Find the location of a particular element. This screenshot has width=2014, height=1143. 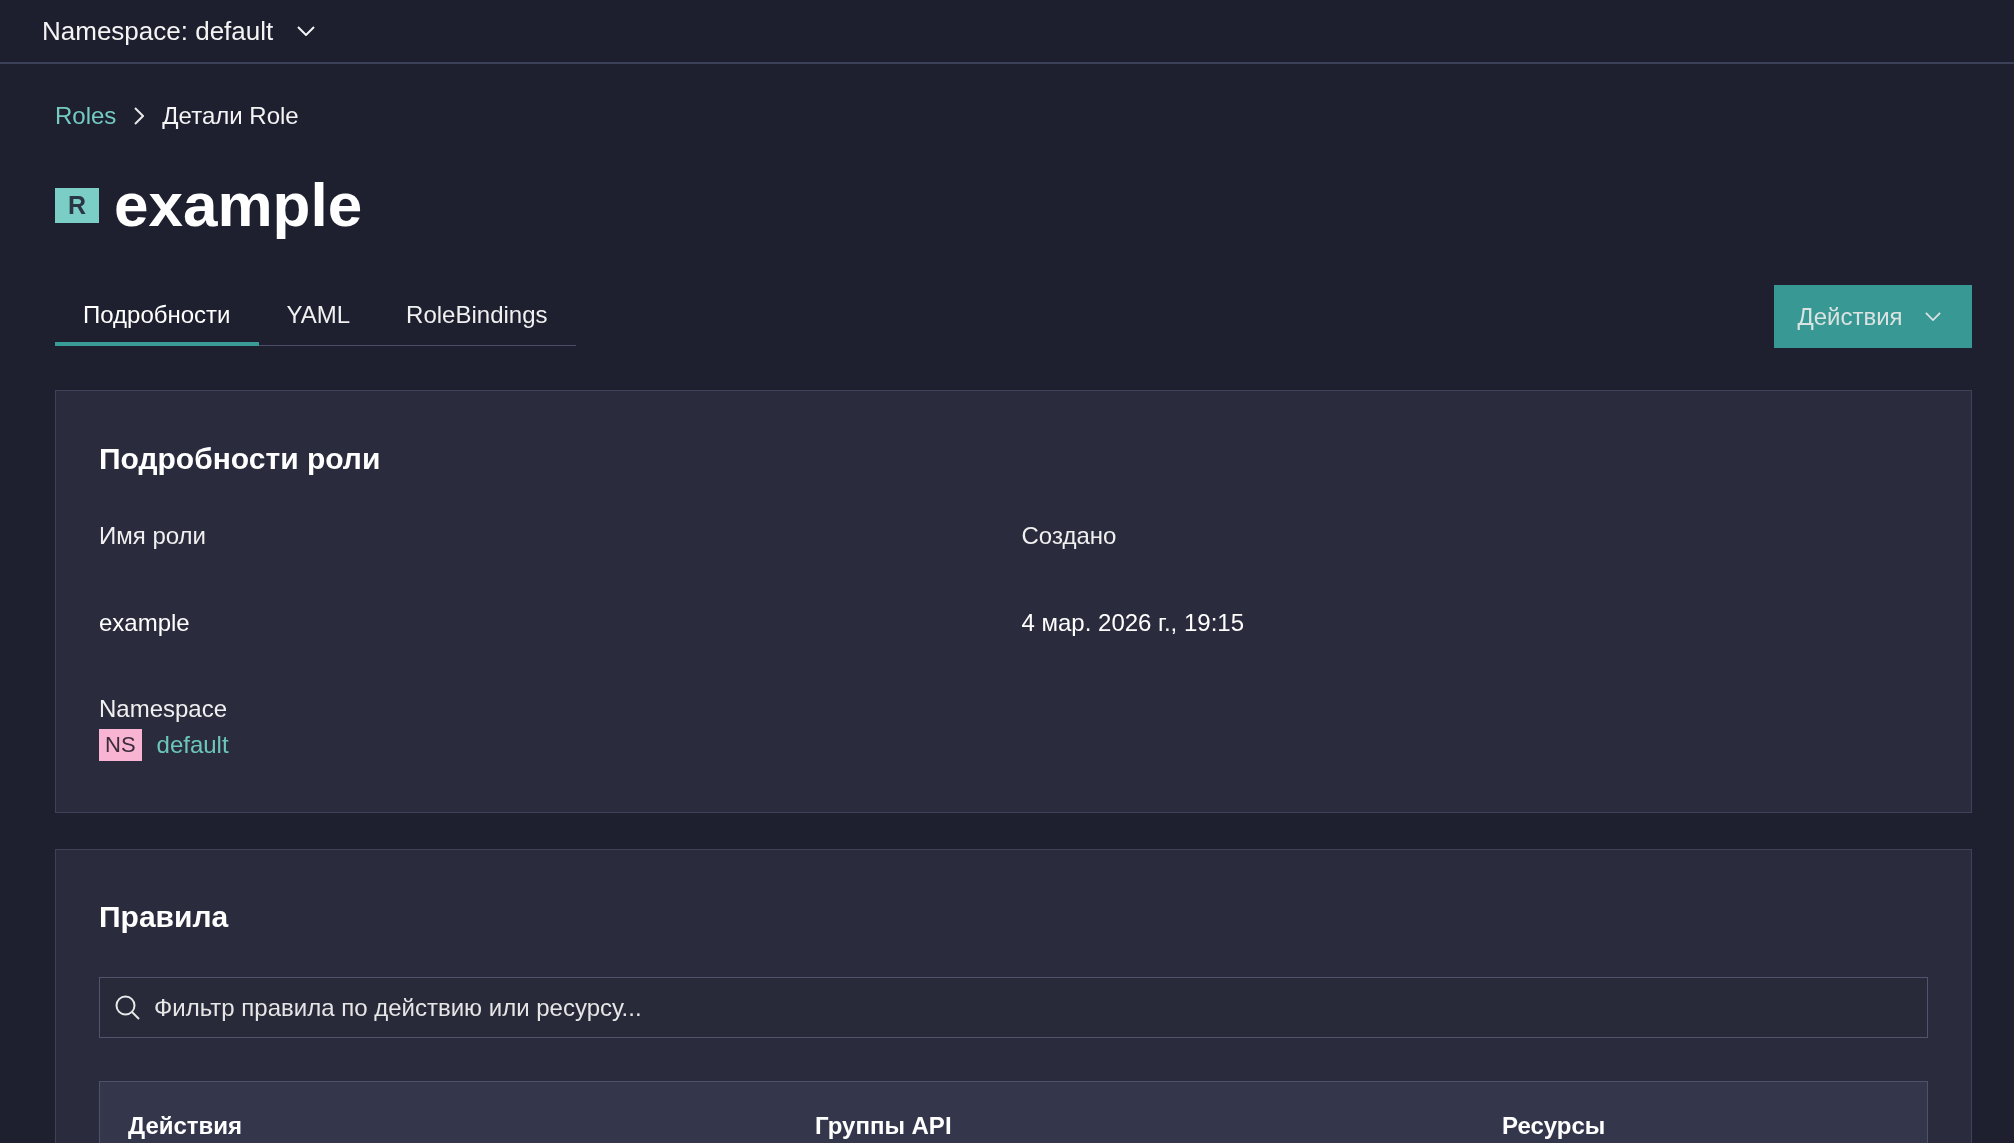

namespace-selector: Namespace: default is located at coordinates (179, 31).